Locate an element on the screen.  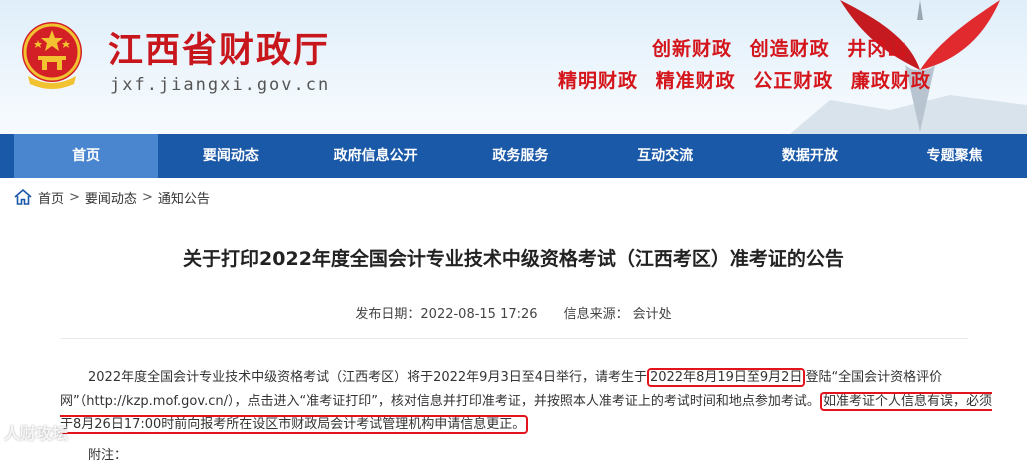
national-emblem-icon is located at coordinates (52, 56).